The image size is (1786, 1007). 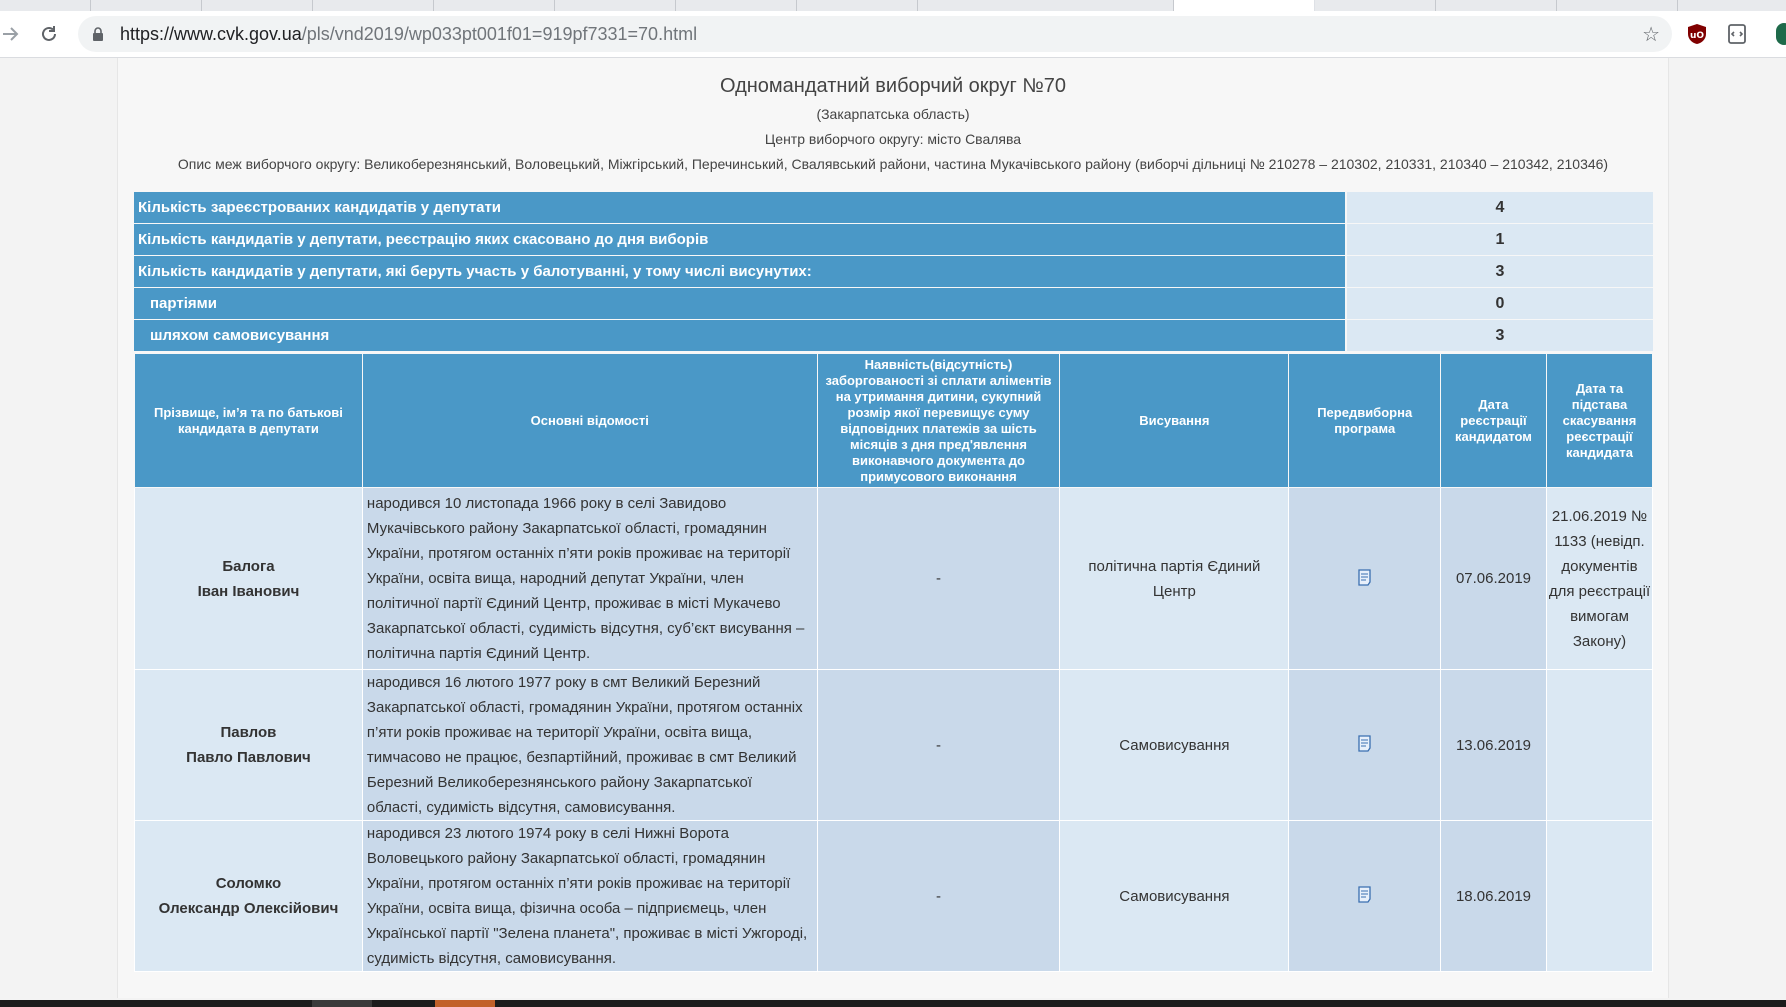 What do you see at coordinates (248, 896) in the screenshot?
I see `candidate-name: Соломко Олександр Олексійович` at bounding box center [248, 896].